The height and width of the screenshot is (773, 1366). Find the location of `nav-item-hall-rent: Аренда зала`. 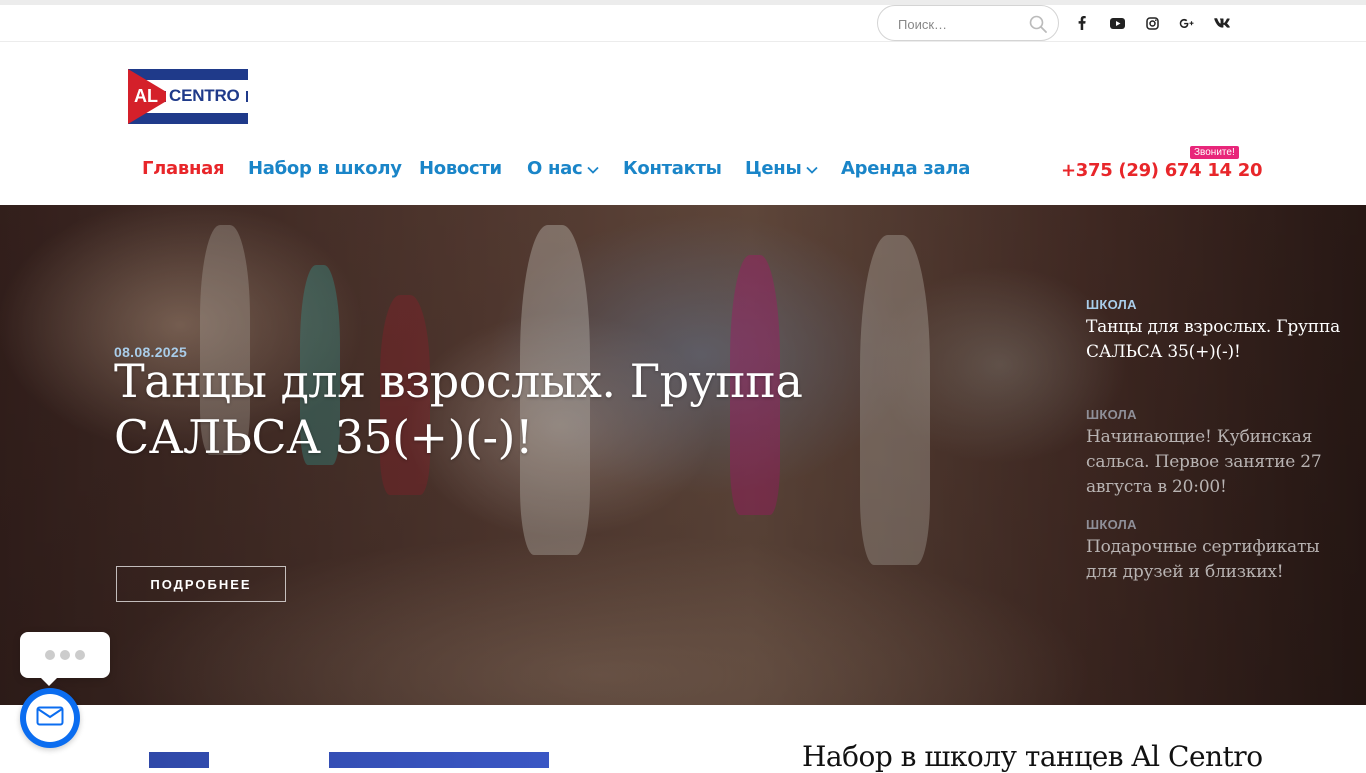

nav-item-hall-rent: Аренда зала is located at coordinates (905, 168).